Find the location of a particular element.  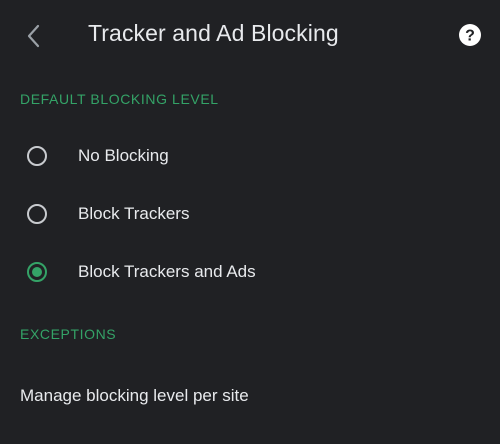

section-header-exceptions: EXCEPTIONS is located at coordinates (68, 334).